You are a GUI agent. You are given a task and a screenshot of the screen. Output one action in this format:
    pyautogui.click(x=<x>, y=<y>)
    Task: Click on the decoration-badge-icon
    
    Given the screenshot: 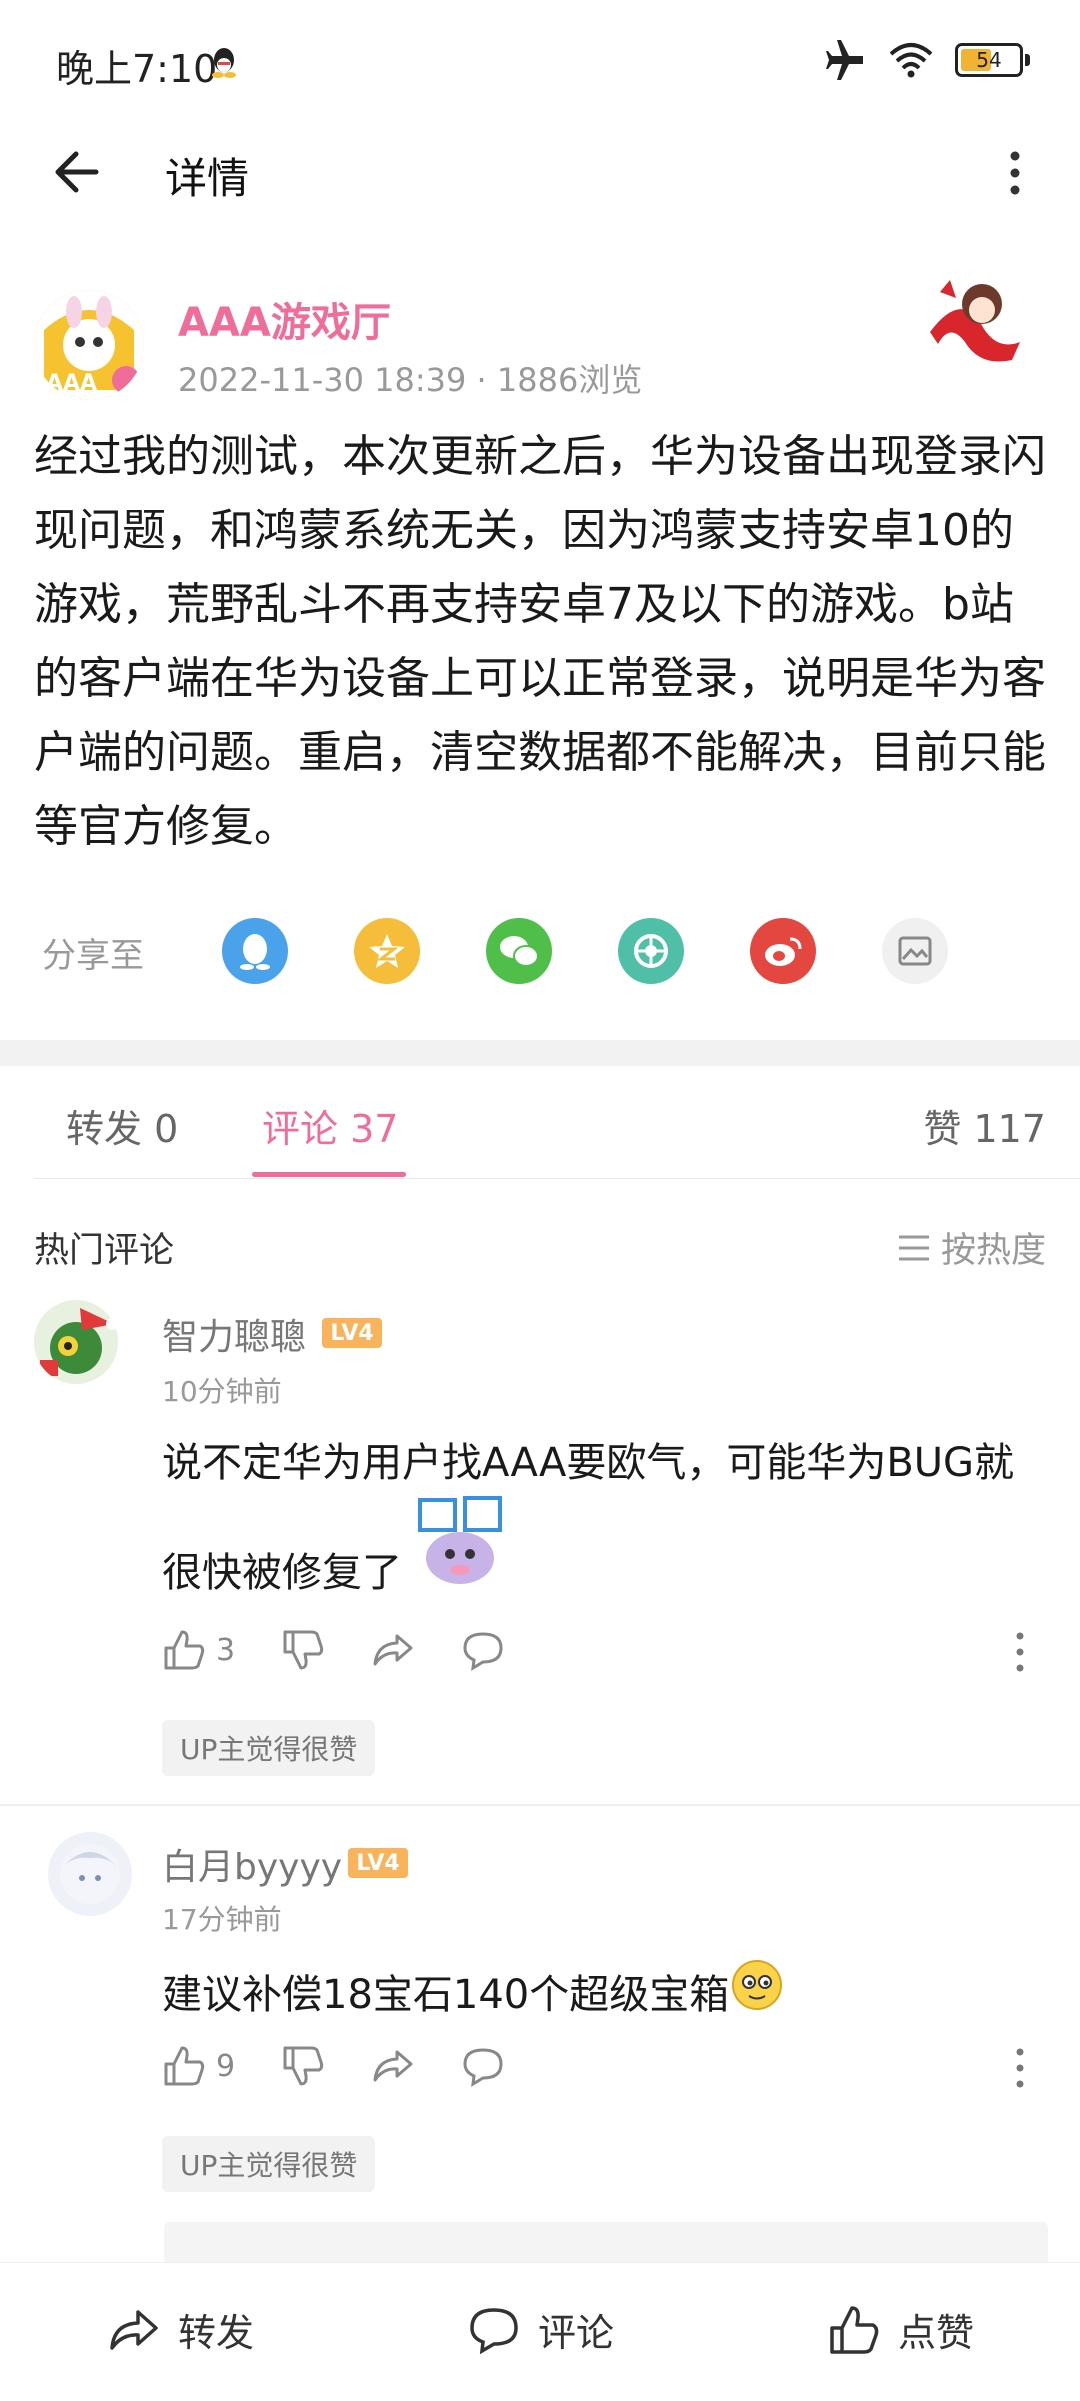 What is the action you would take?
    pyautogui.click(x=975, y=321)
    